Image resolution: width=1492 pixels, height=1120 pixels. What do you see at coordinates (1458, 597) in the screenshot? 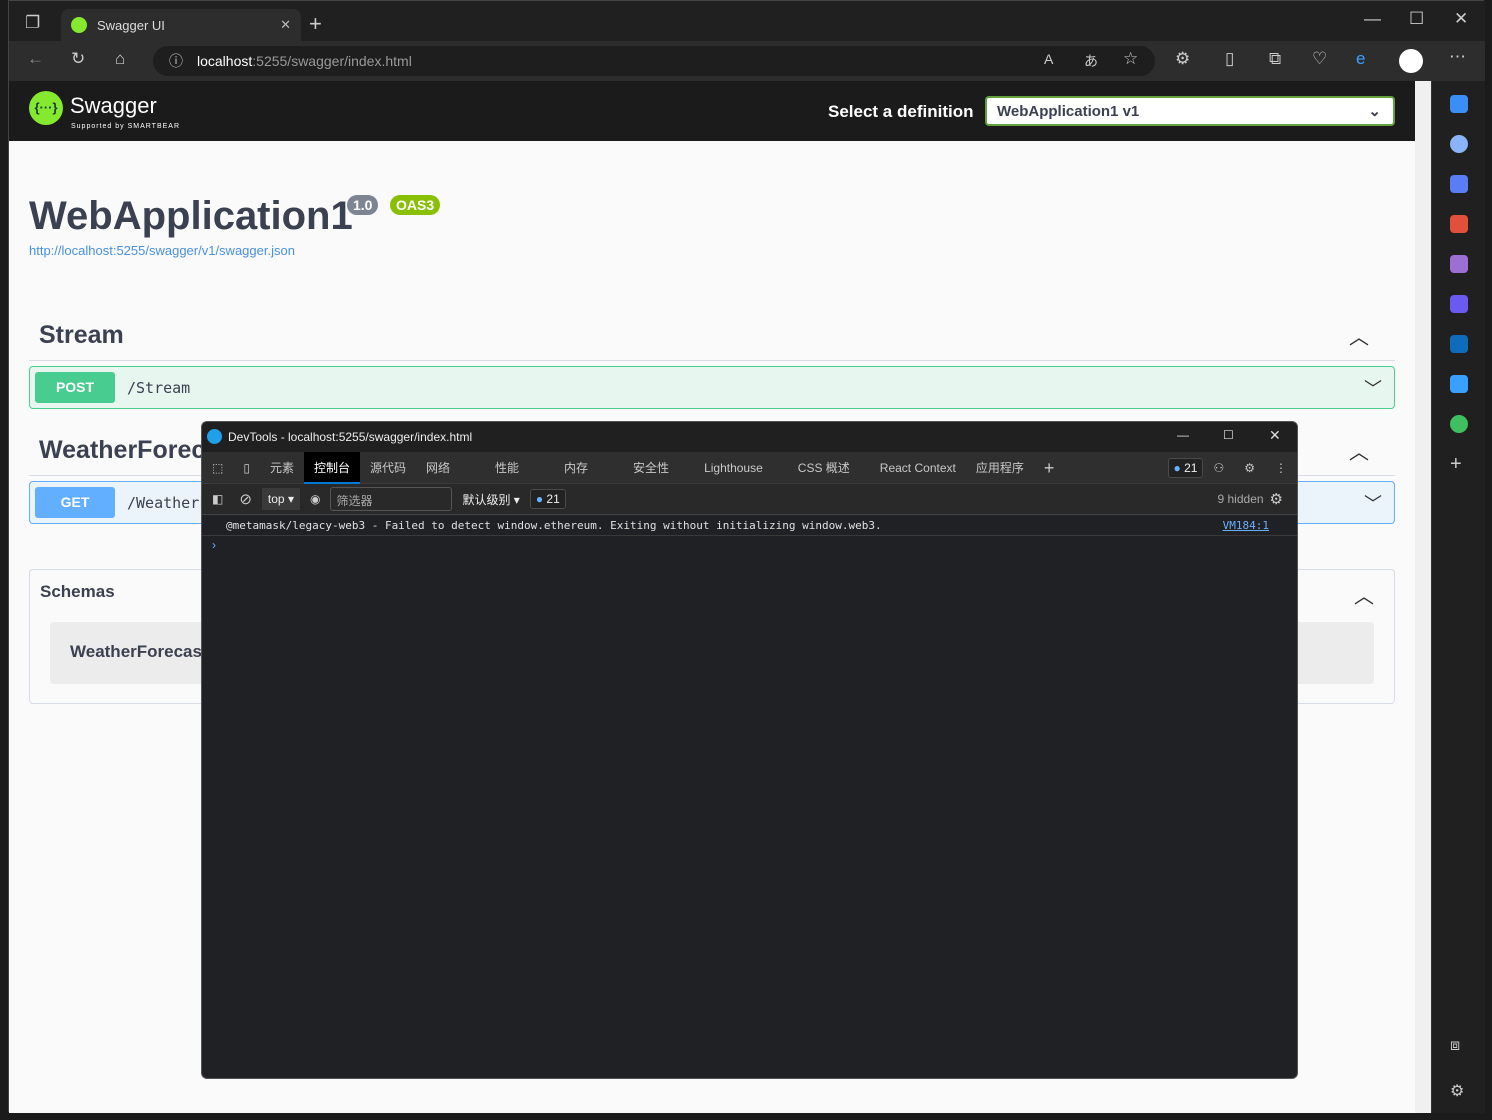
I see `edge-sidebar: + ⧈ ⚙` at bounding box center [1458, 597].